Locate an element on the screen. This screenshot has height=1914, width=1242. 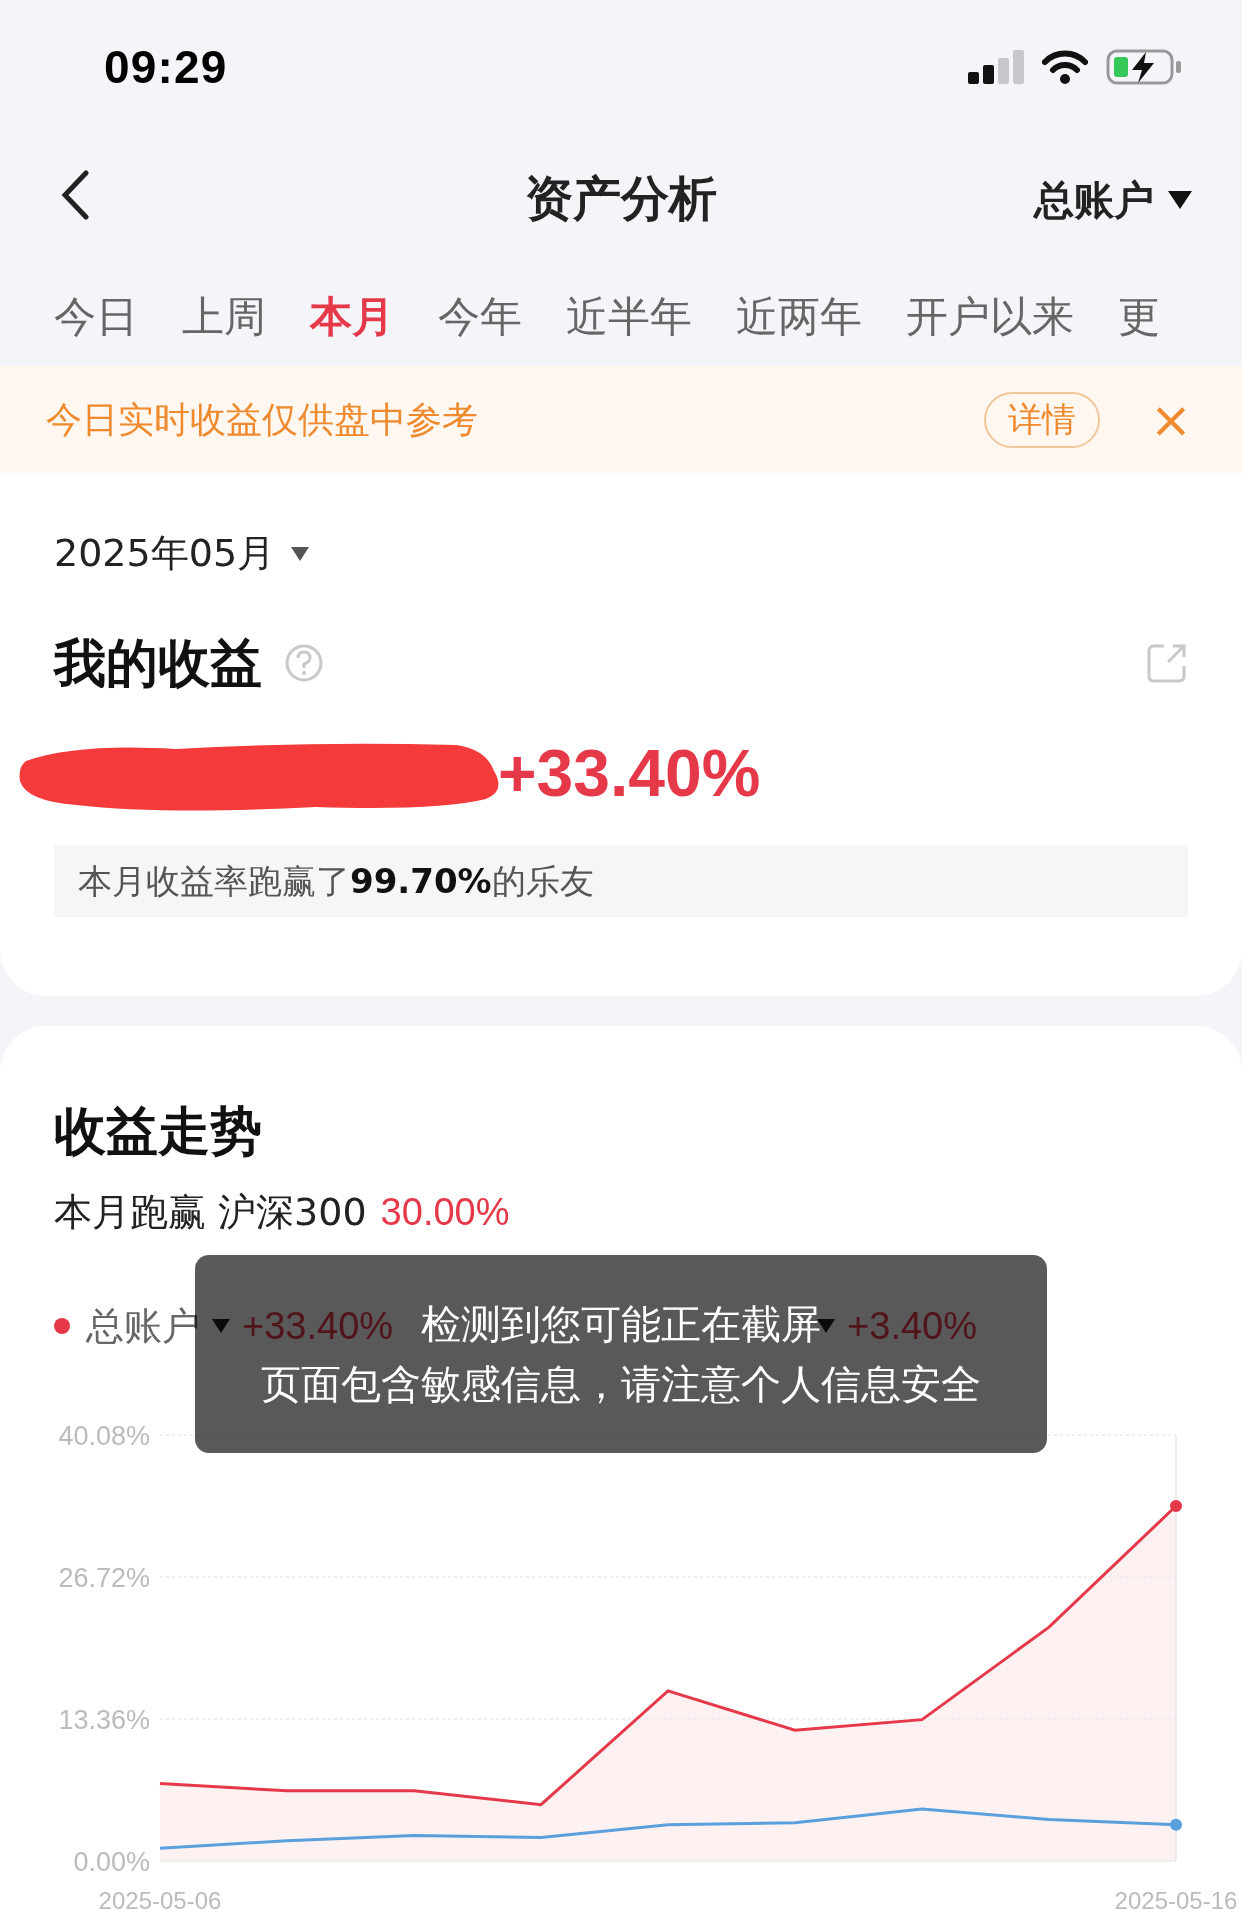
toast-text: 检测到您可能正在截屏 is located at coordinates (621, 1324).